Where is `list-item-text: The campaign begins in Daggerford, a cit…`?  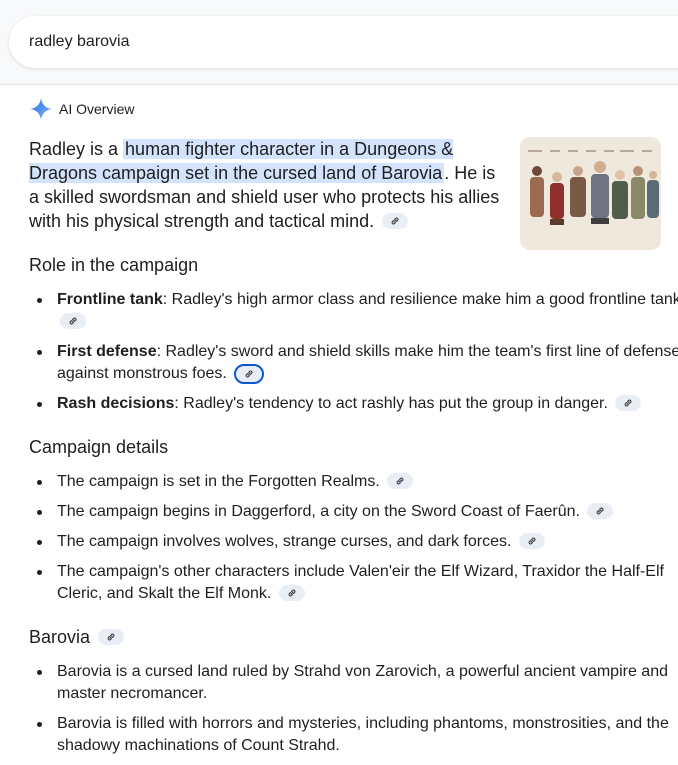 list-item-text: The campaign begins in Daggerford, a cit… is located at coordinates (318, 511).